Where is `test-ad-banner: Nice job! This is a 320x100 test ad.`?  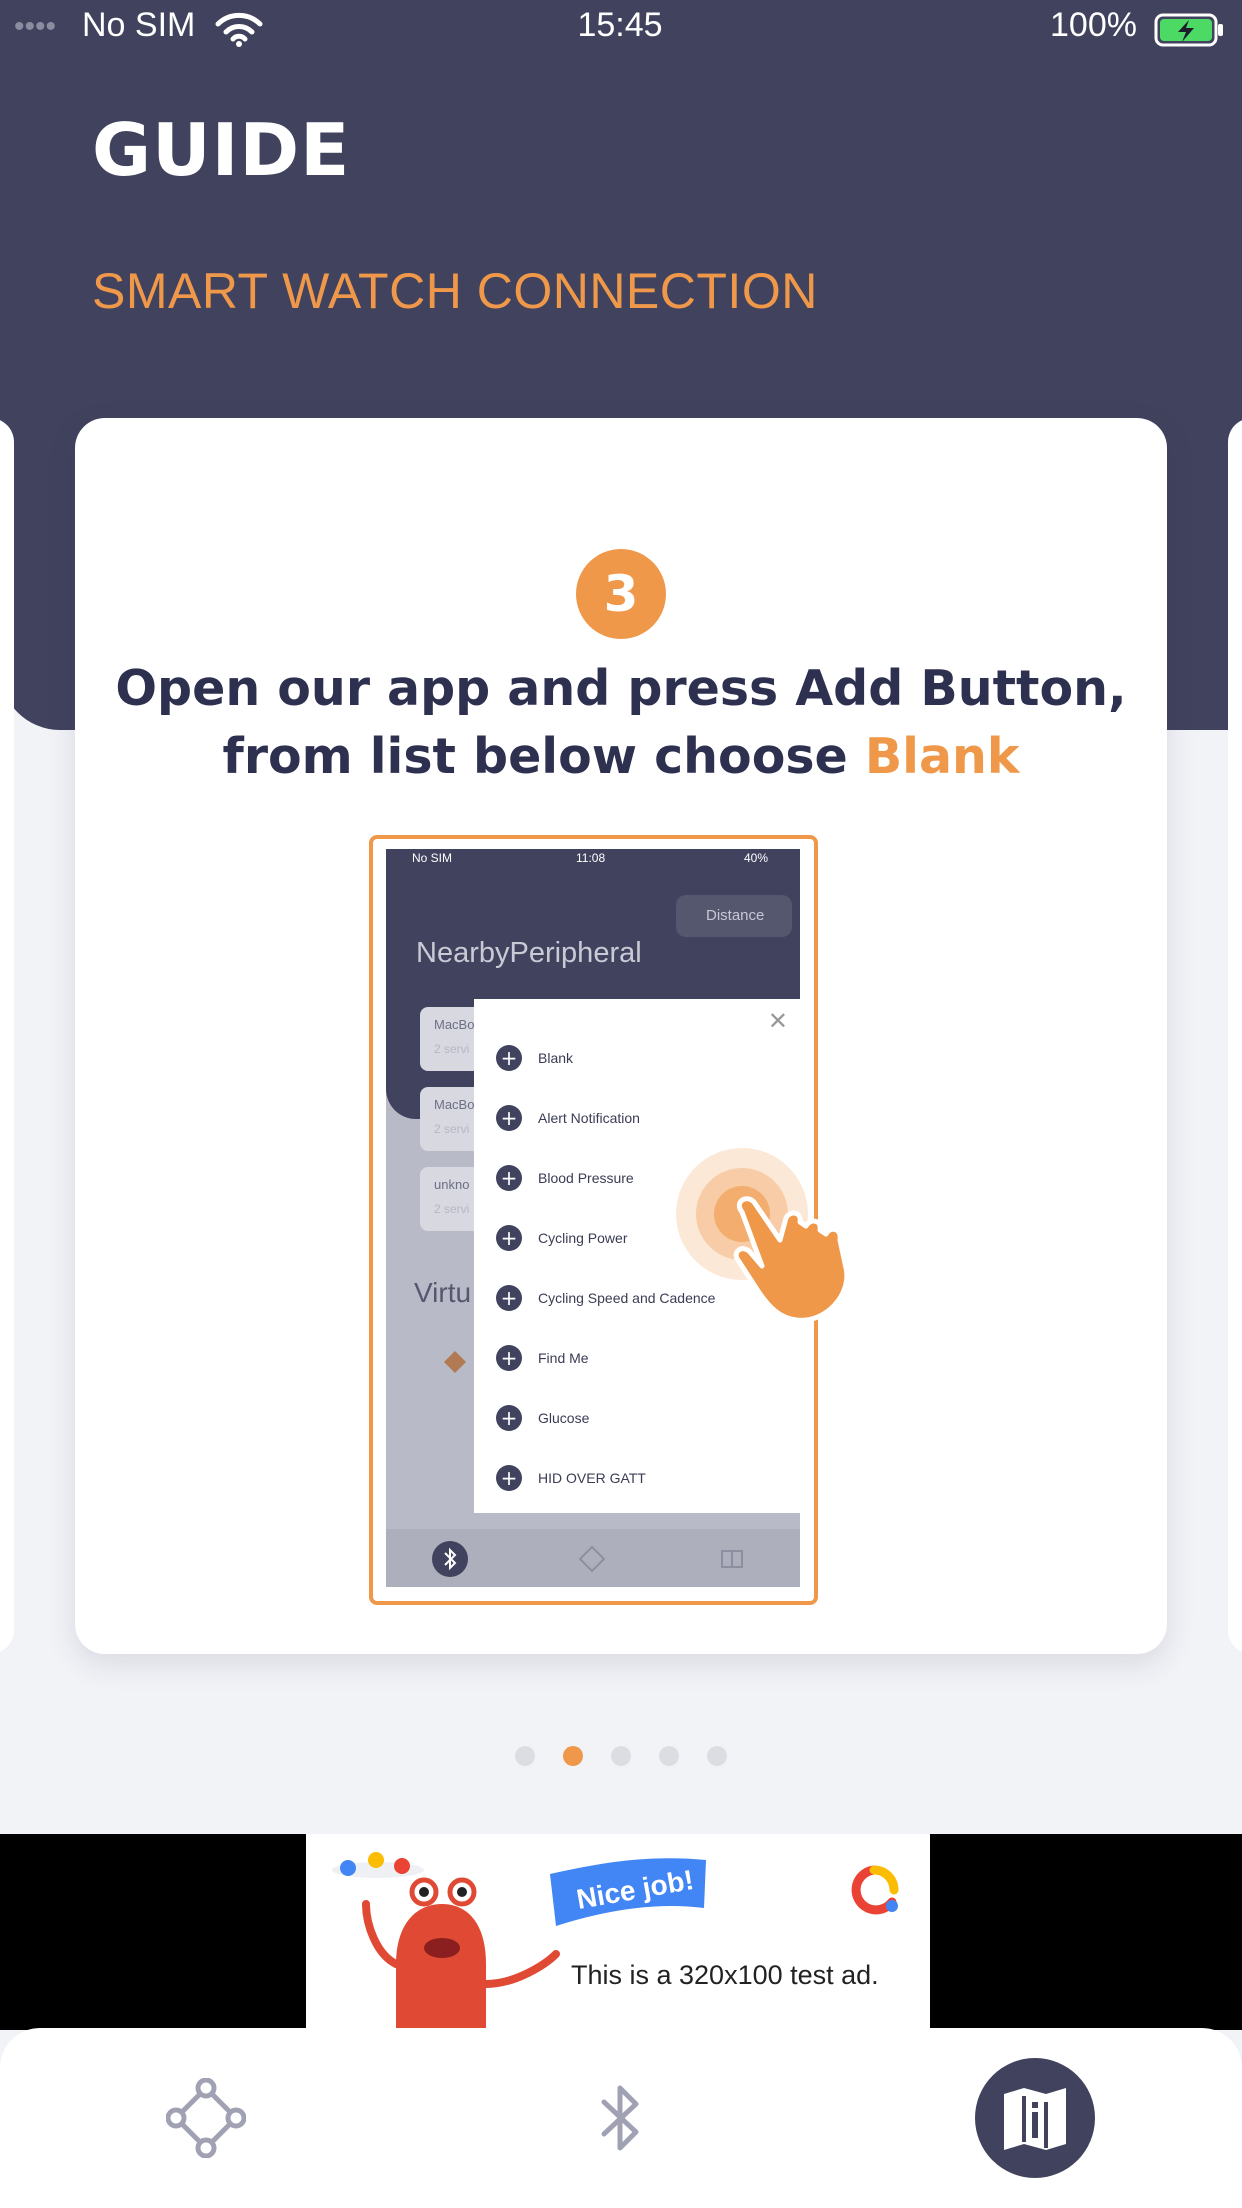
test-ad-banner: Nice job! This is a 320x100 test ad. is located at coordinates (618, 1932).